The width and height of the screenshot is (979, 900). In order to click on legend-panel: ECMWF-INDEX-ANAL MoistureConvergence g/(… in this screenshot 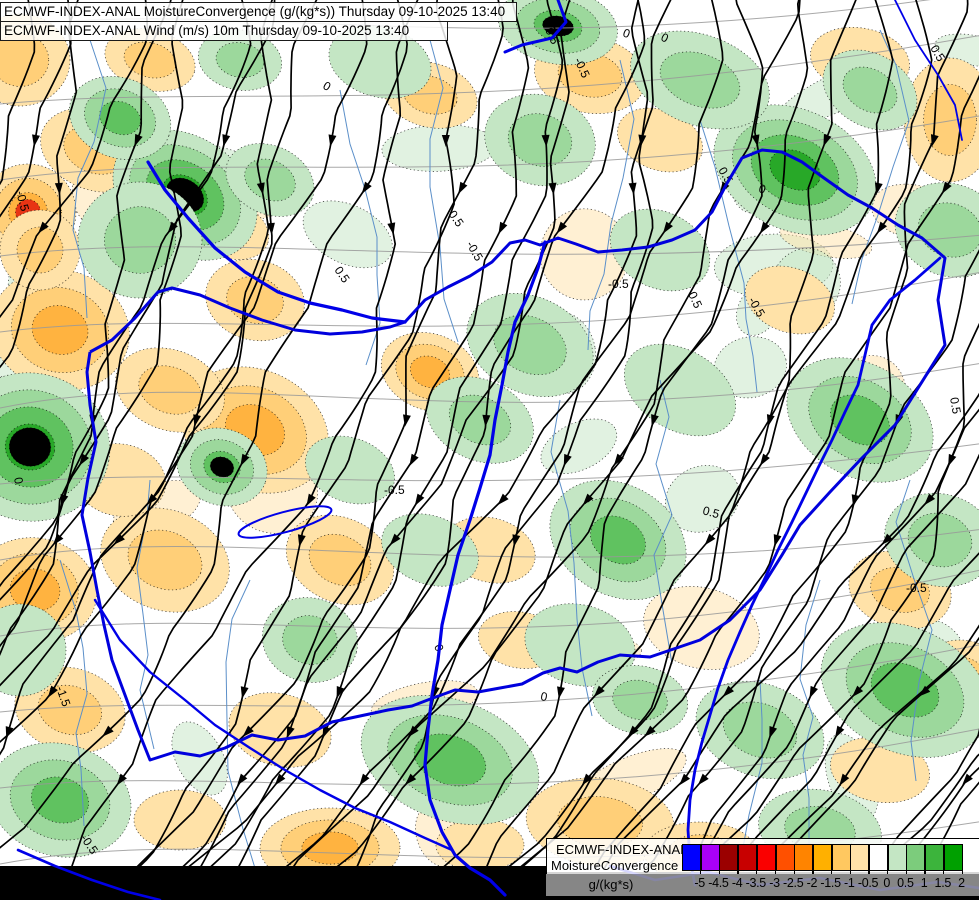, I will do `click(762, 867)`.